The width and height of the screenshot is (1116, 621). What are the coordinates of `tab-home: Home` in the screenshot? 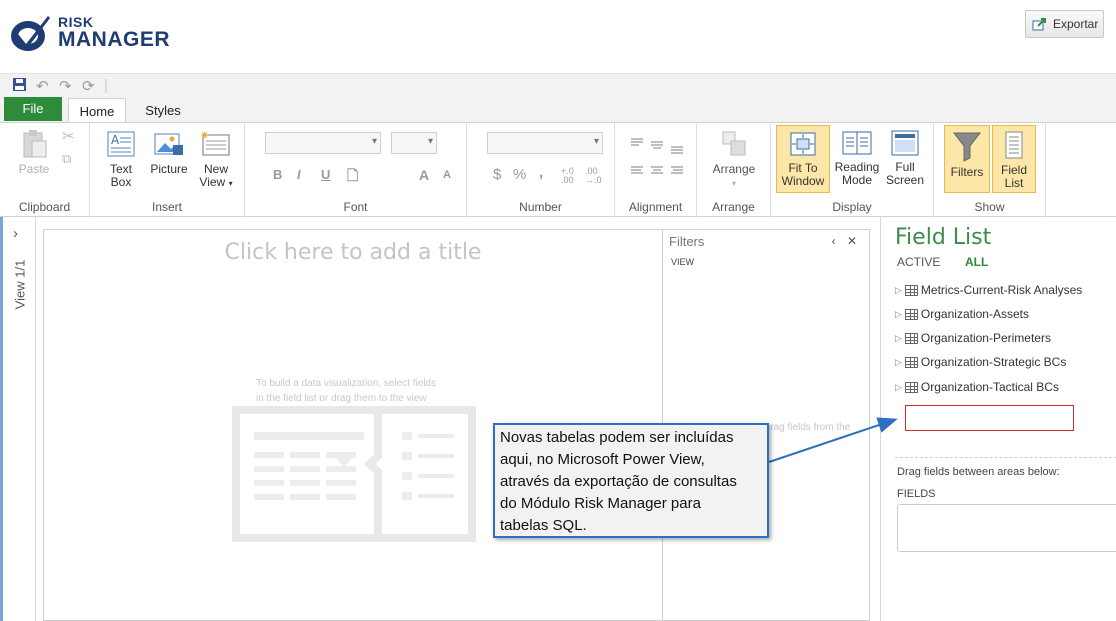 It's located at (97, 111).